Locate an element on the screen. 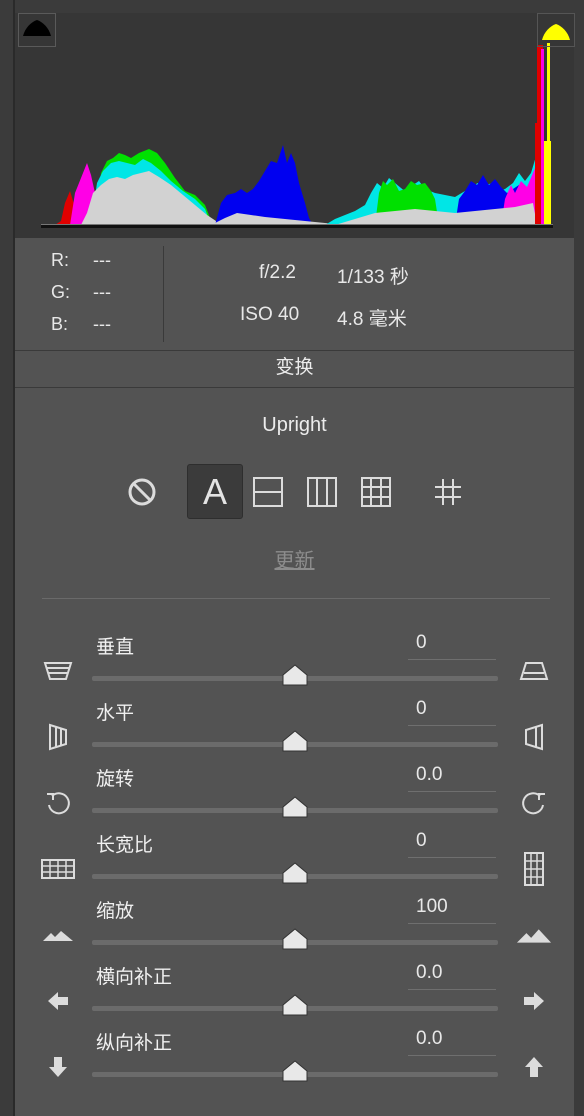  triangle-yellow-icon is located at coordinates (556, 32).